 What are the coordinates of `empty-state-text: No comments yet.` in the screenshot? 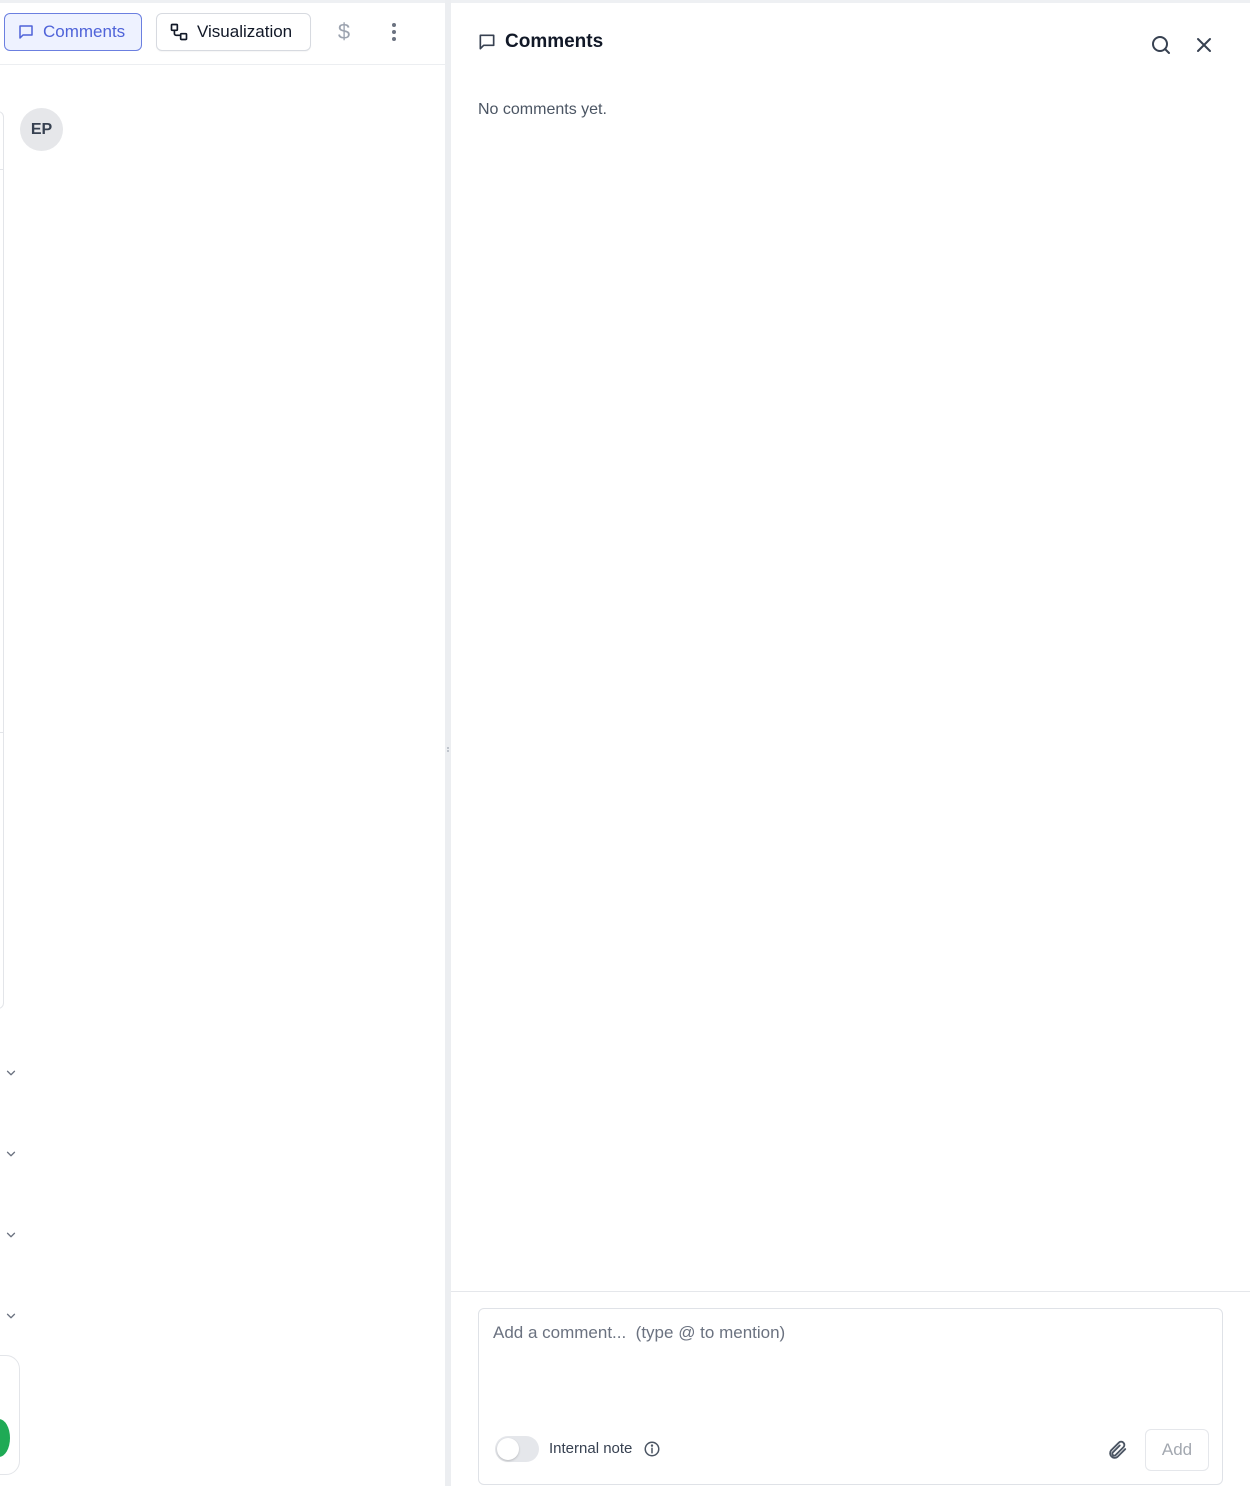 It's located at (542, 109).